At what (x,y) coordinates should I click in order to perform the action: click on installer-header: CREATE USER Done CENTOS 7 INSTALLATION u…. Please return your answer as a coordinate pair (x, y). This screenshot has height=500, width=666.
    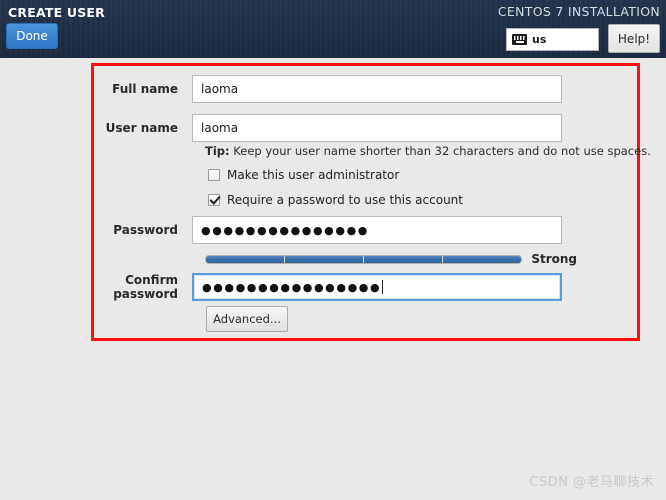
    Looking at the image, I should click on (333, 29).